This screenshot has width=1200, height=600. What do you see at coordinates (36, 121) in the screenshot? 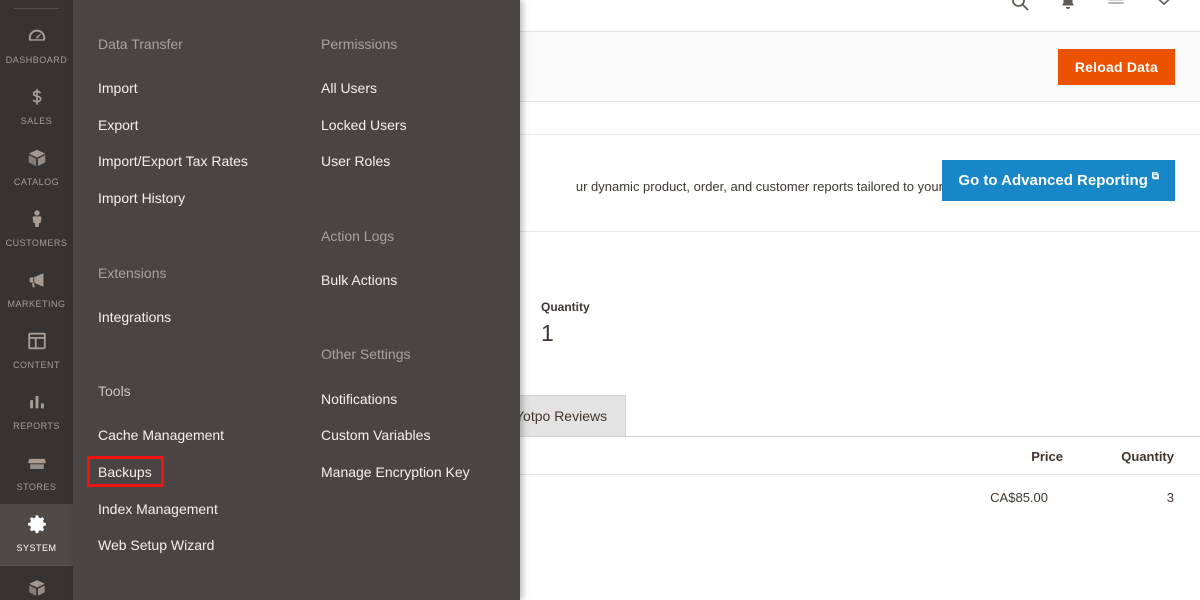
I see `sidebar-item-label: SALES` at bounding box center [36, 121].